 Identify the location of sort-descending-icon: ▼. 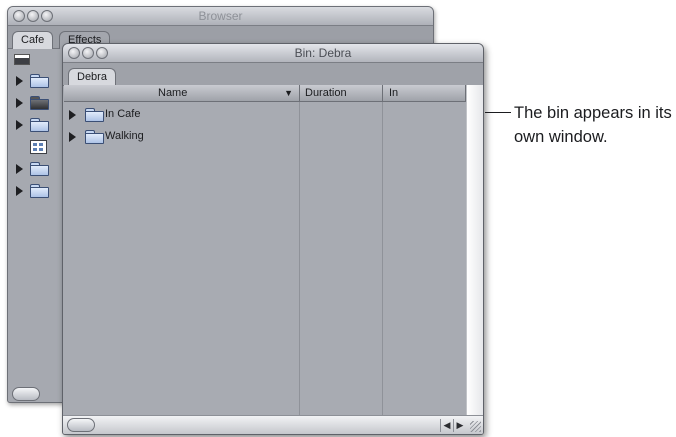
(288, 93).